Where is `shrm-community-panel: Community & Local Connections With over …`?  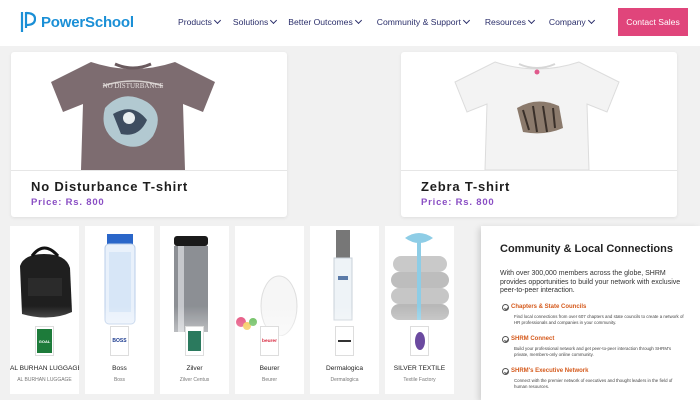
shrm-community-panel: Community & Local Connections With over … is located at coordinates (590, 313).